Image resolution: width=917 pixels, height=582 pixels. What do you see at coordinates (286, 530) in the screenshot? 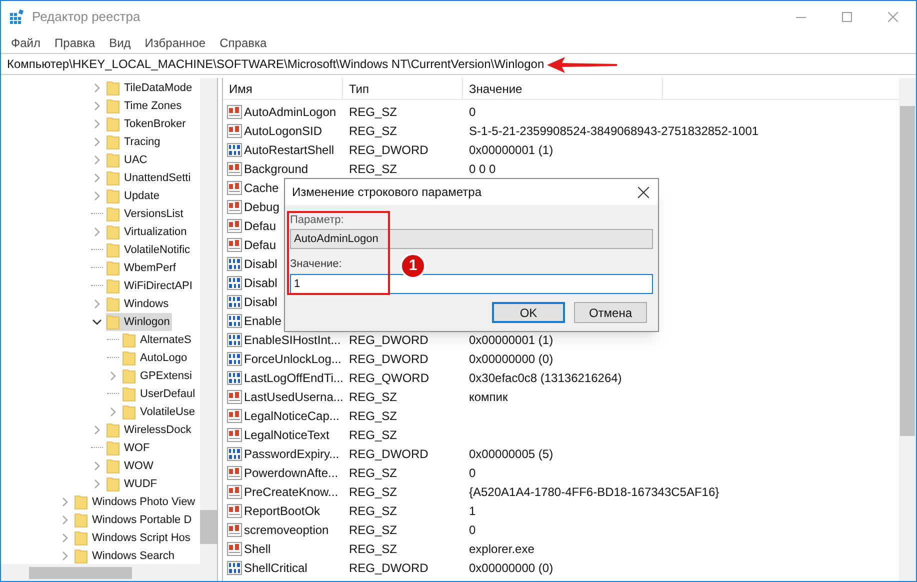
I see `table-cell-text: scremoveoption` at bounding box center [286, 530].